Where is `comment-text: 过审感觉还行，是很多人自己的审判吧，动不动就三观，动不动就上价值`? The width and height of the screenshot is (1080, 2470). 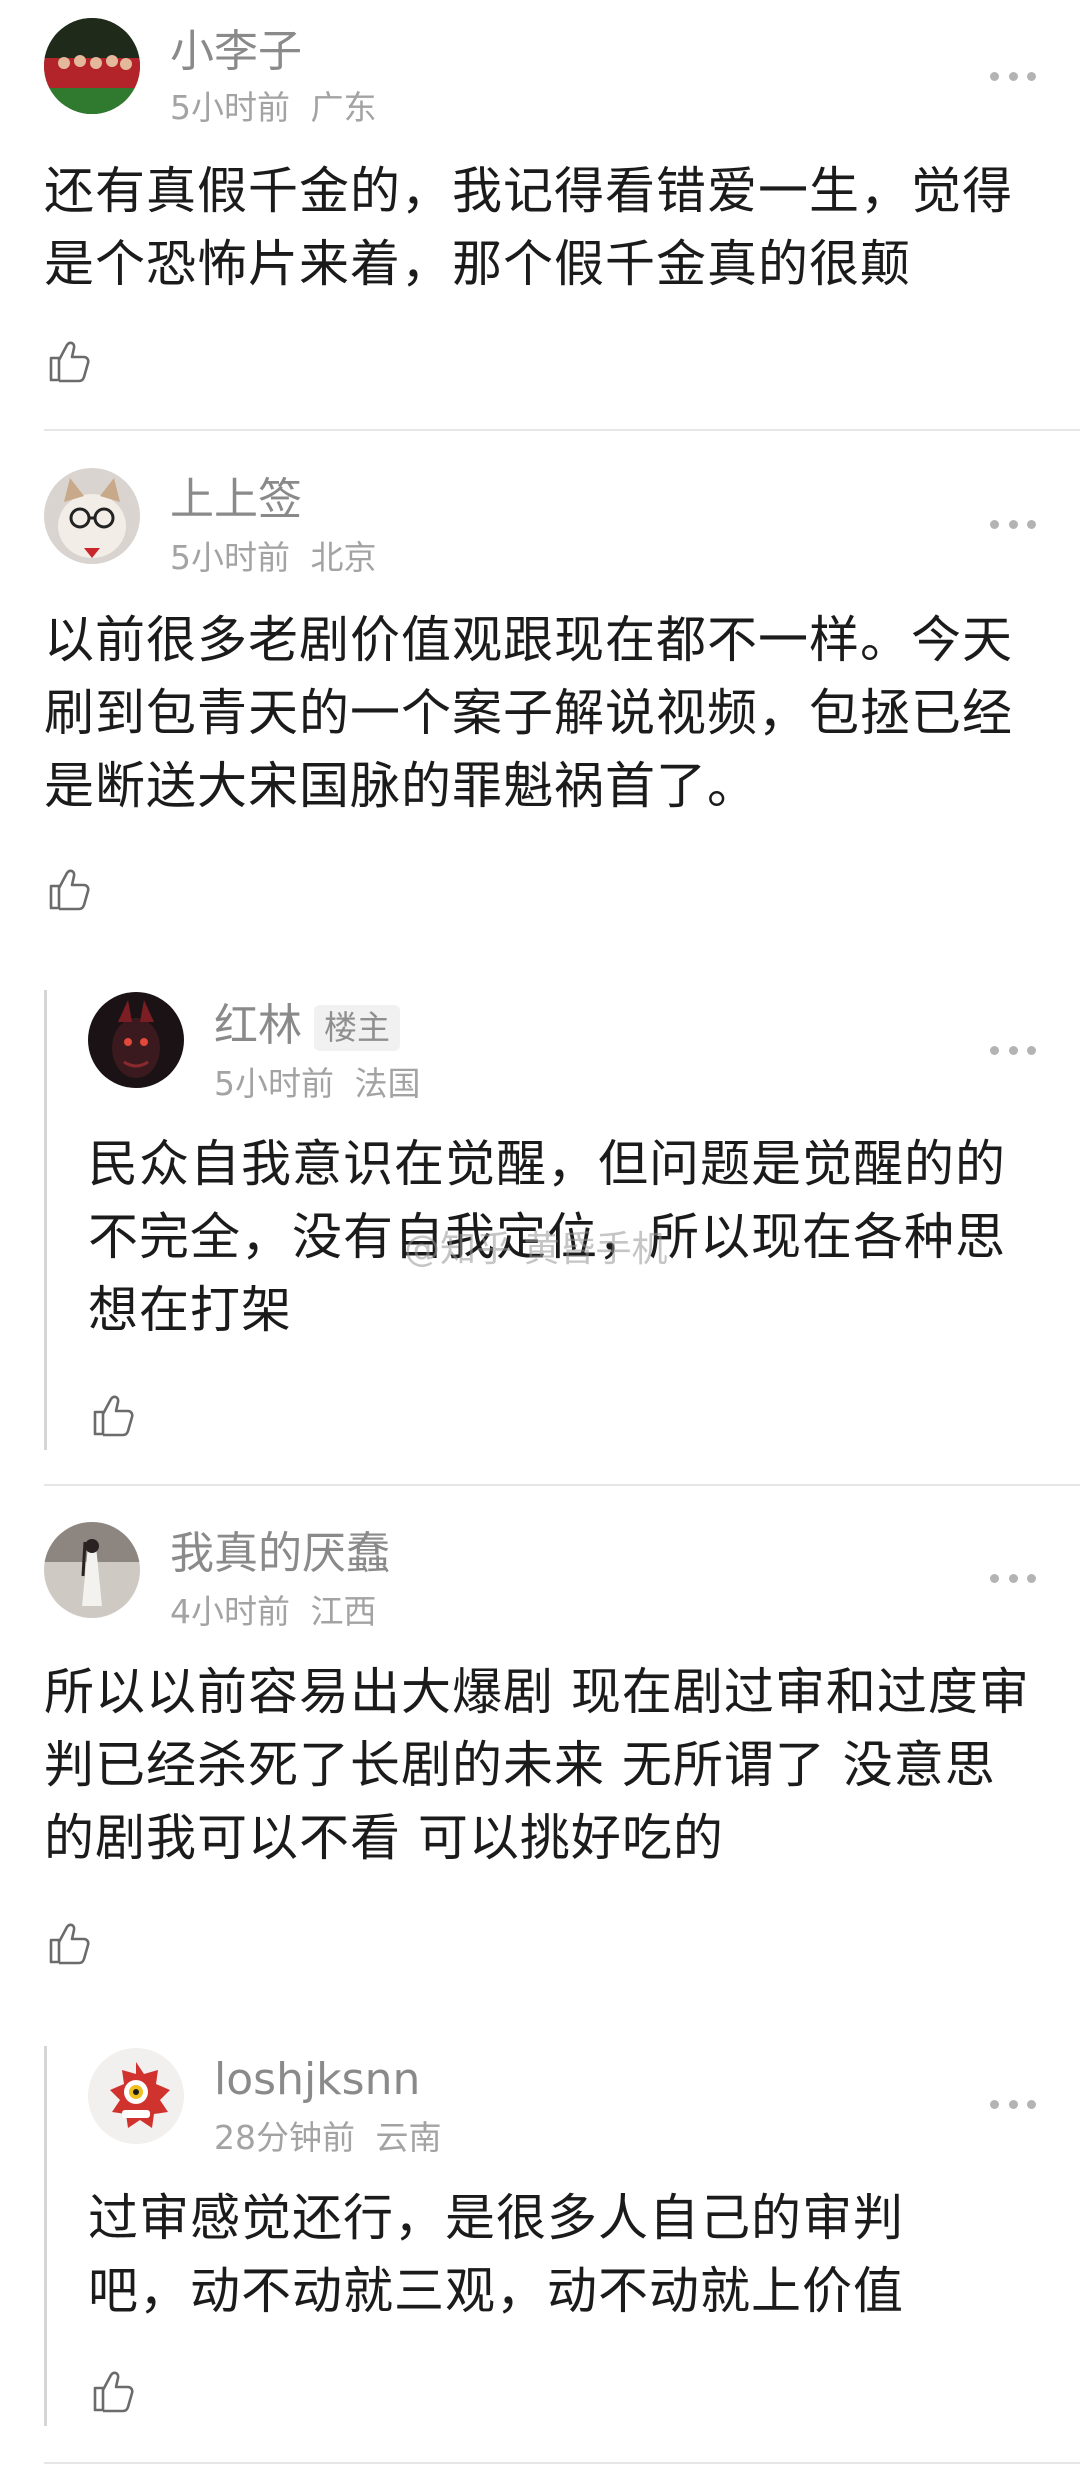 comment-text: 过审感觉还行，是很多人自己的审判吧，动不动就三观，动不动就上价值 is located at coordinates (496, 2254).